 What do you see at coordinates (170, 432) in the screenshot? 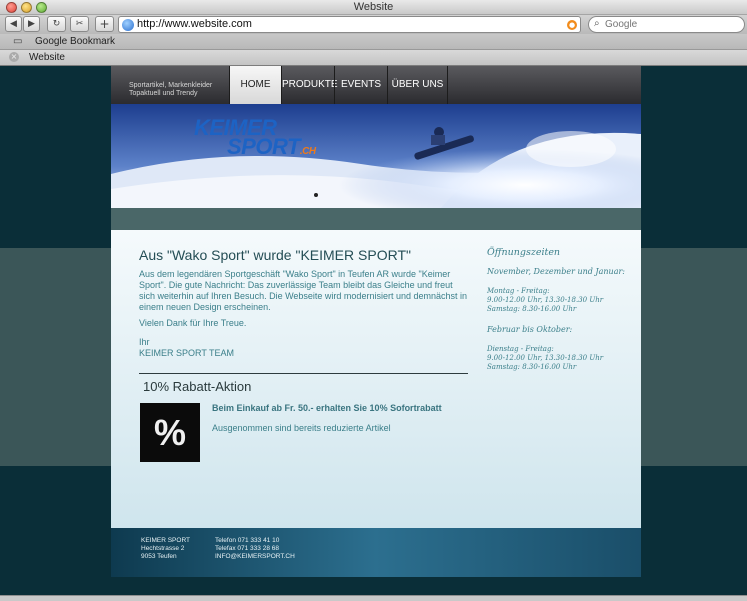
I see `percent-icon: %` at bounding box center [170, 432].